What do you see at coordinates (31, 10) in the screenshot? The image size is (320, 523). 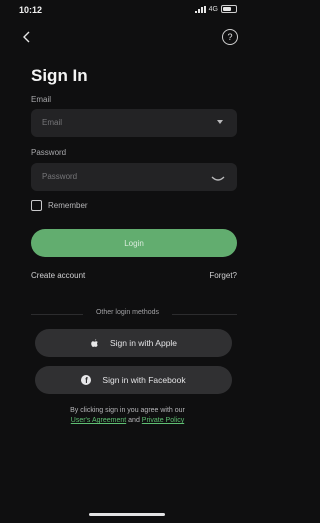 I see `status-time: 10:12` at bounding box center [31, 10].